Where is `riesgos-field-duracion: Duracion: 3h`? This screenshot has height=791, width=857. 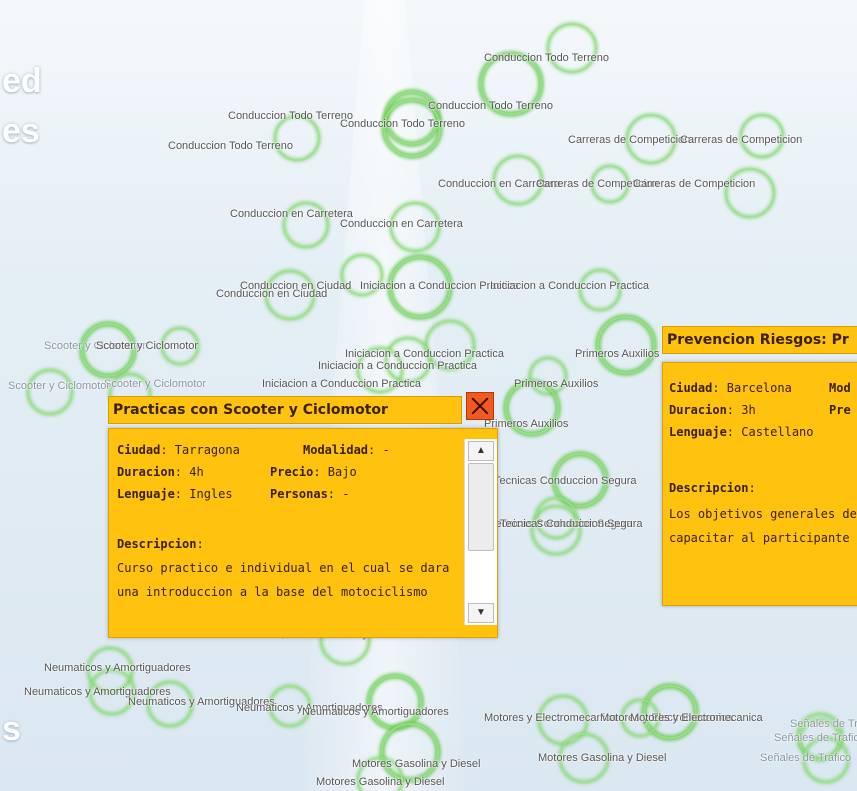 riesgos-field-duracion: Duracion: 3h is located at coordinates (712, 410).